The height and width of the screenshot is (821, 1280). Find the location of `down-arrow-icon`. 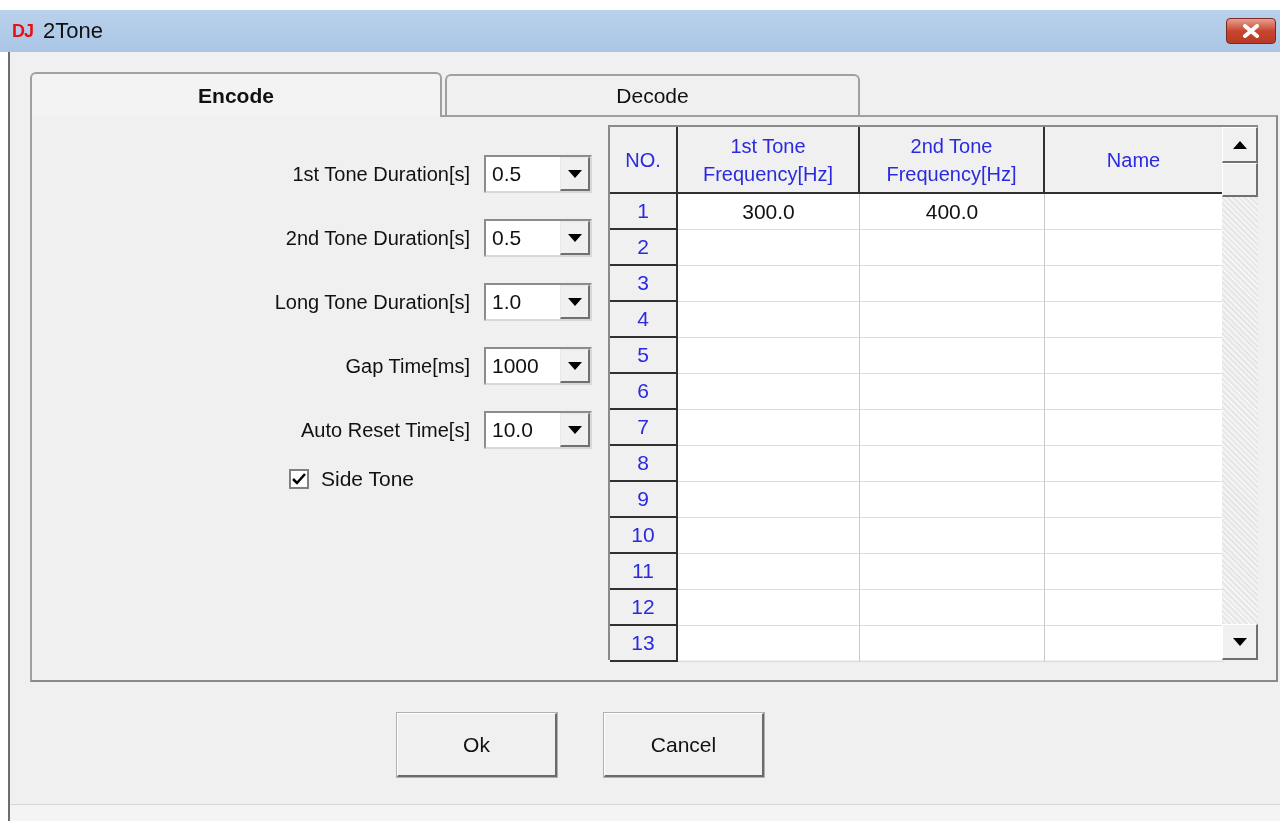

down-arrow-icon is located at coordinates (1239, 641).